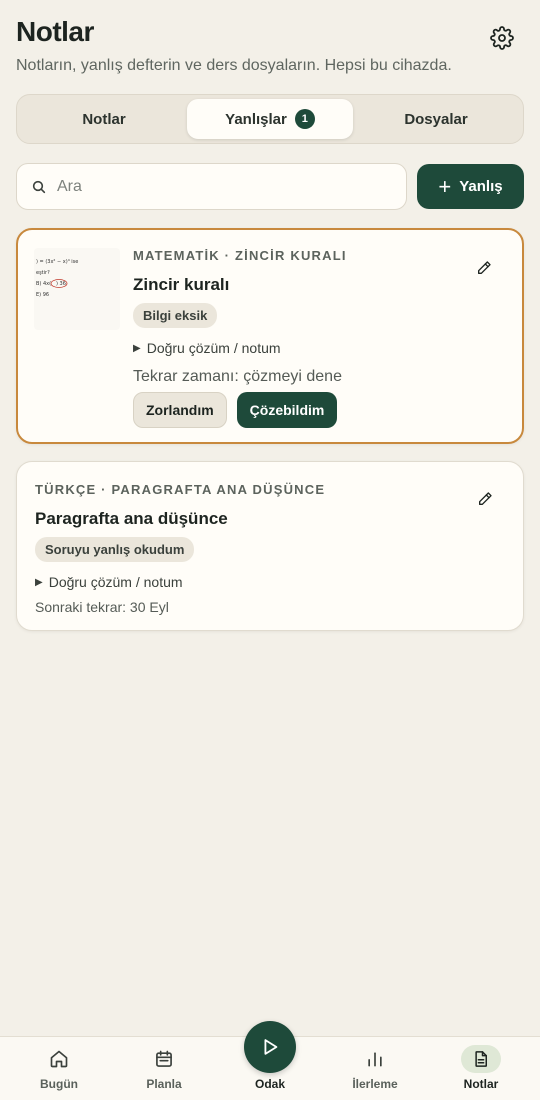 The width and height of the screenshot is (540, 1100). Describe the element at coordinates (481, 186) in the screenshot. I see `add-button-label: Yanlış` at that location.